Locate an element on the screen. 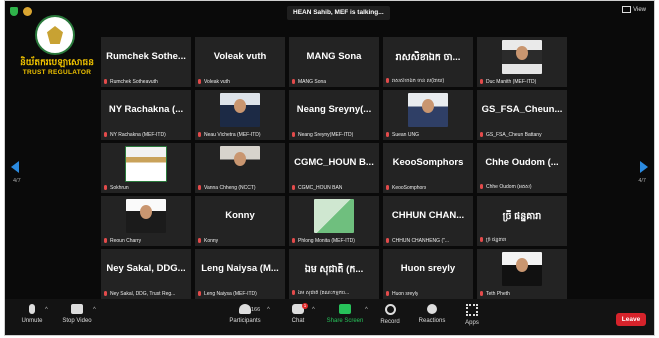 This screenshot has width=659, height=338. participant-name-label: Teth Pheth is located at coordinates (495, 294).